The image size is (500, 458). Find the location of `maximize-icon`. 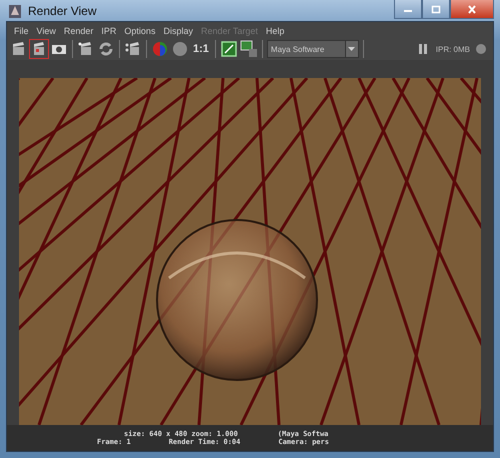

maximize-icon is located at coordinates (436, 9).